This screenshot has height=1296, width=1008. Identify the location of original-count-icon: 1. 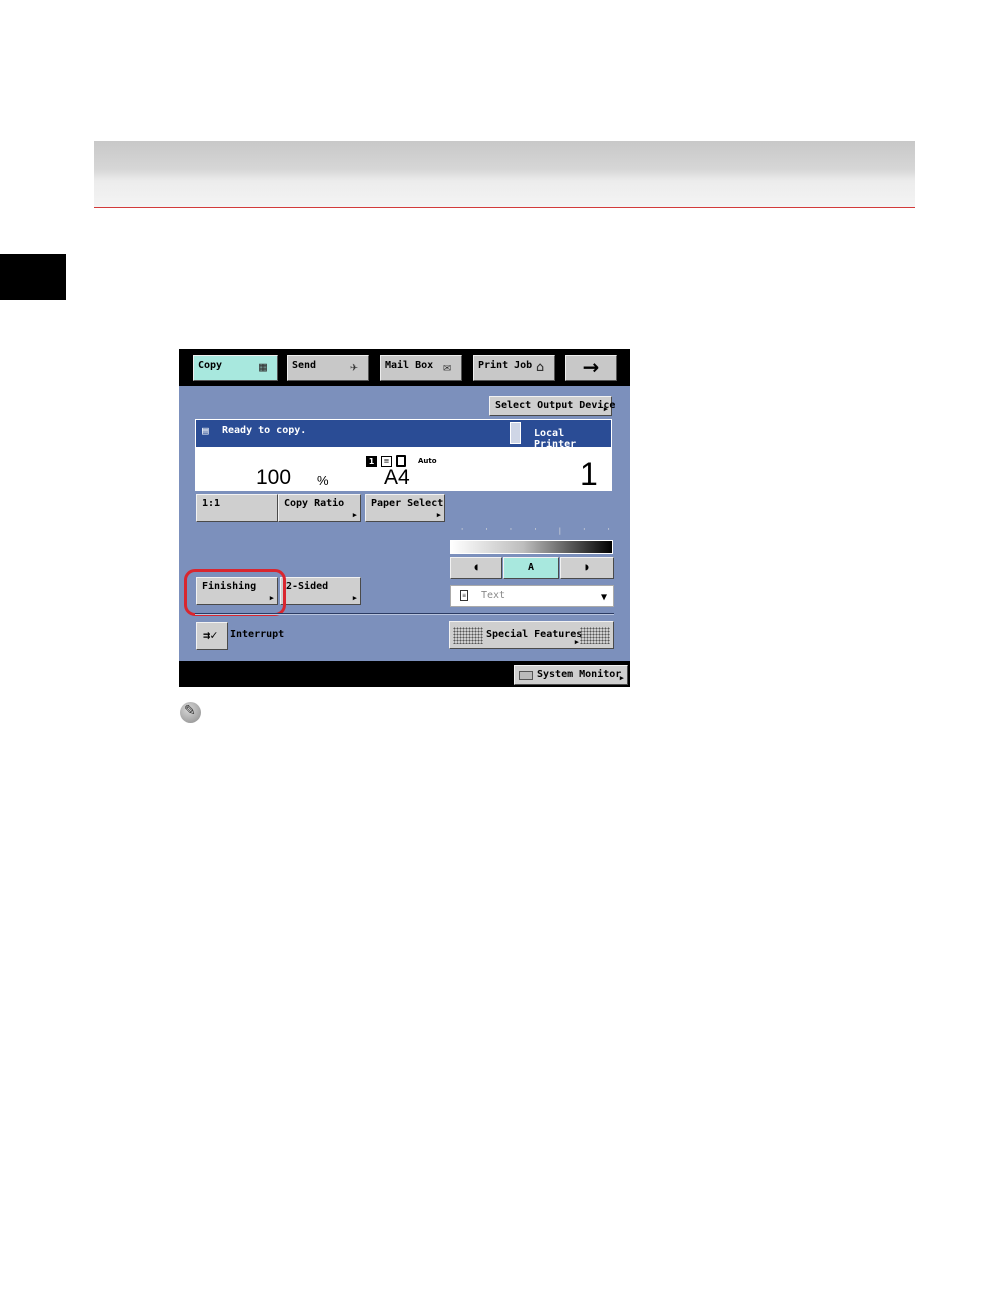
(371, 461).